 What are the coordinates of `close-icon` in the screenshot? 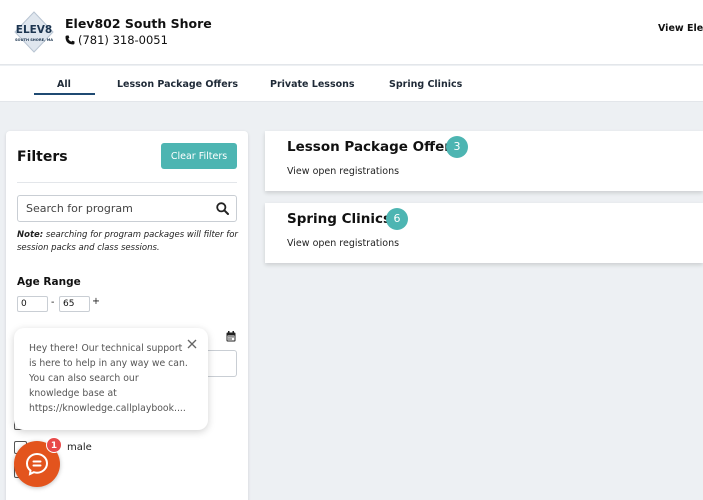 It's located at (192, 344).